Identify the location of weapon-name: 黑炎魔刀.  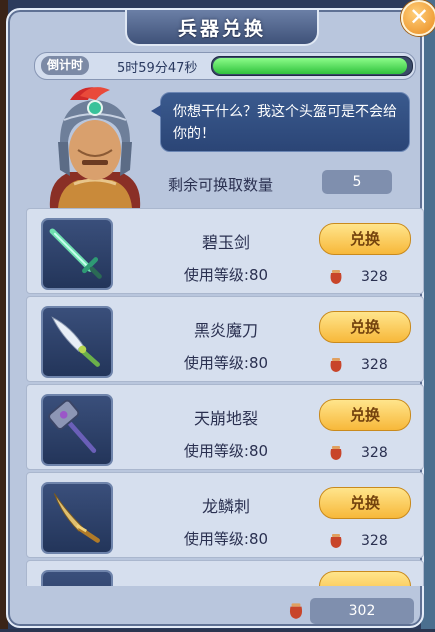
(225, 330).